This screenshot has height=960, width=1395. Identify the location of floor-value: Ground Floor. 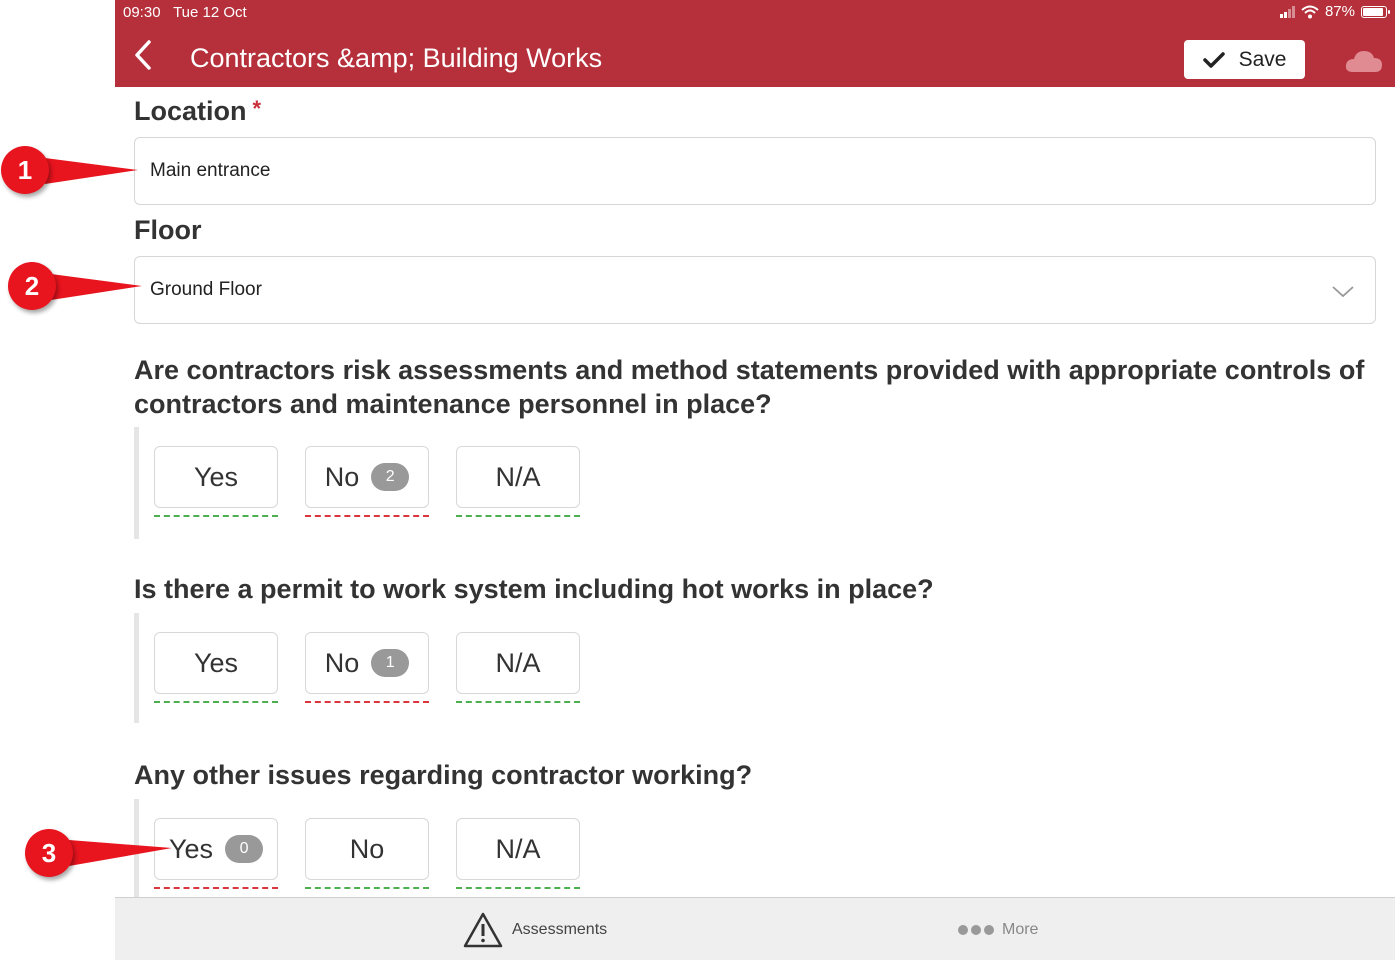
(206, 289).